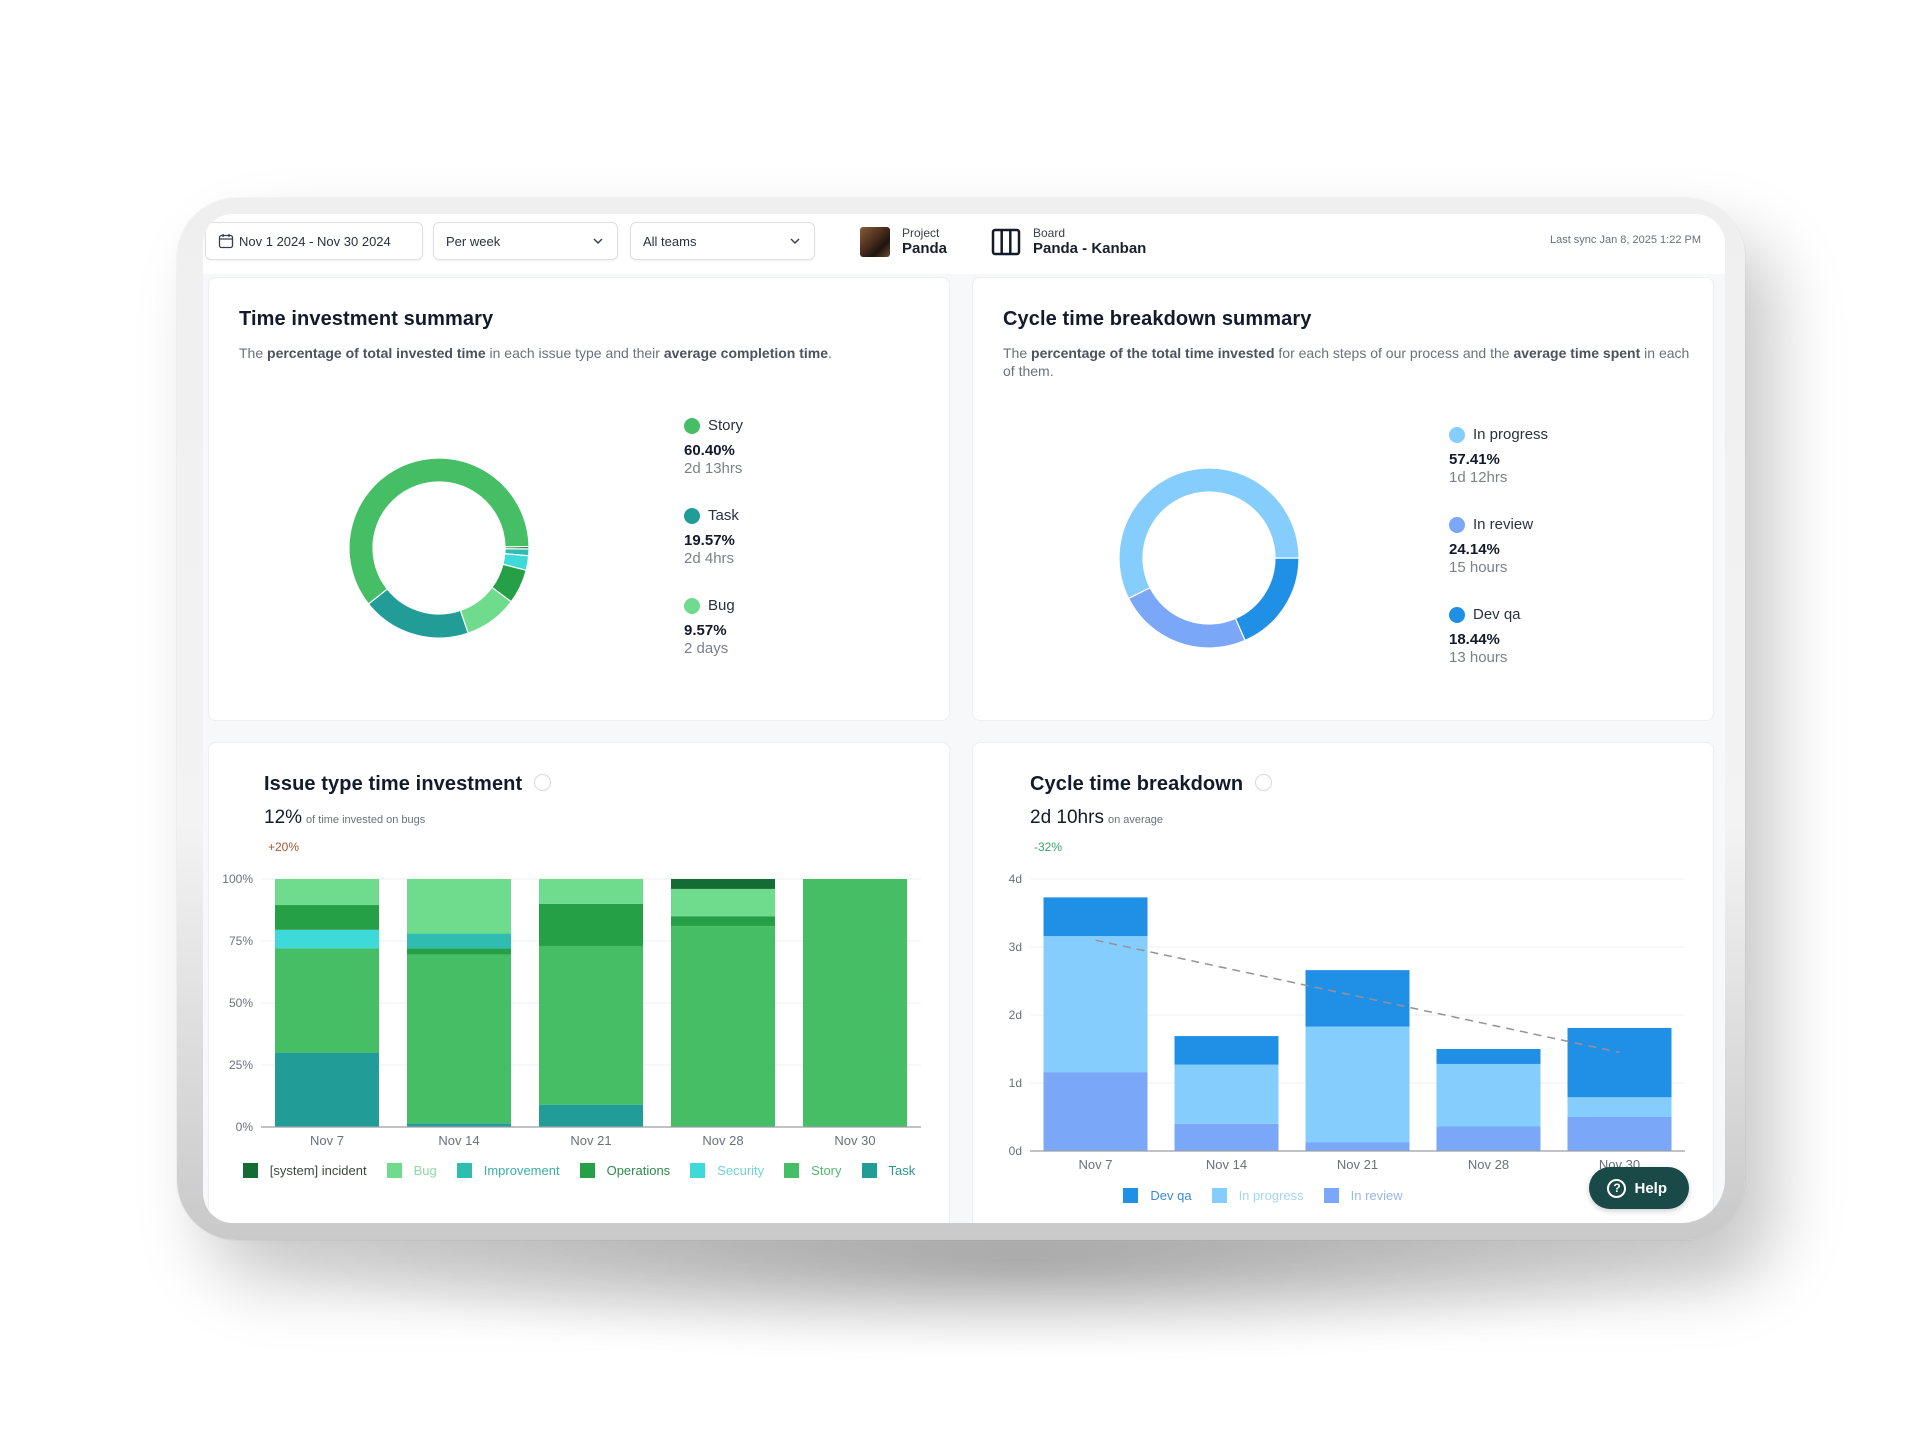 The width and height of the screenshot is (1920, 1440). I want to click on team-select: All teams, so click(722, 241).